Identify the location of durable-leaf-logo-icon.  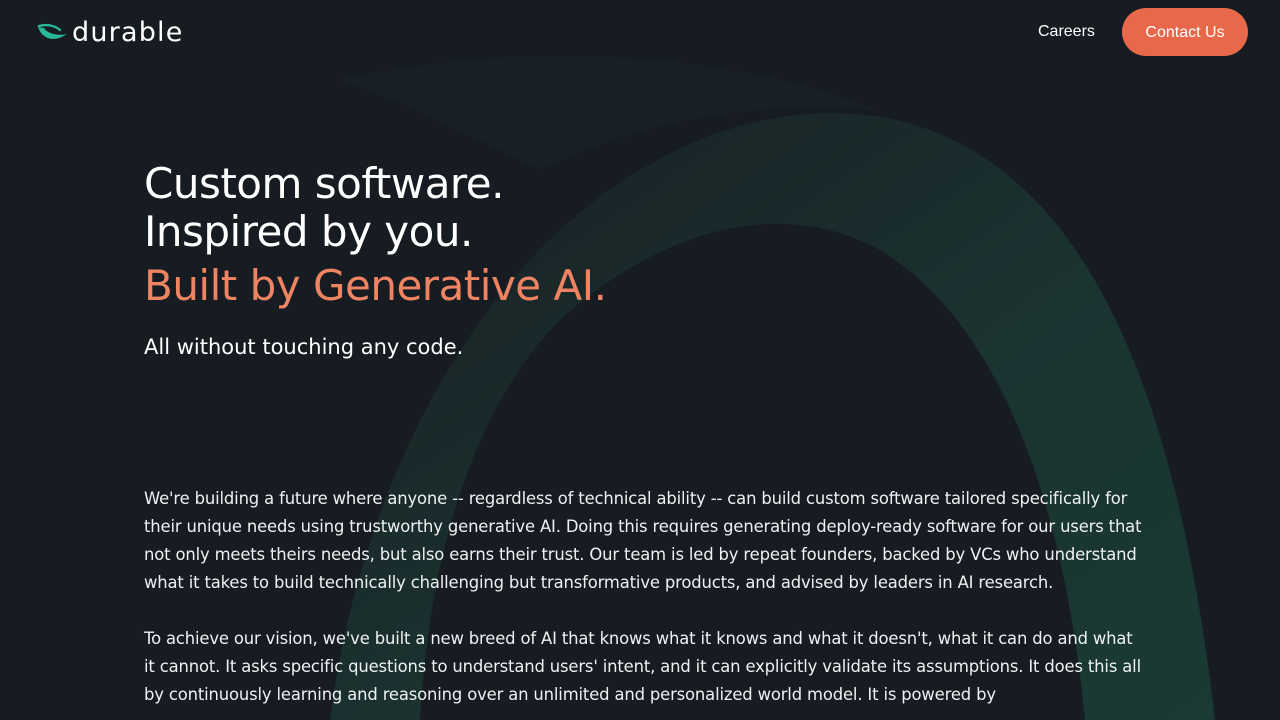
(52, 31).